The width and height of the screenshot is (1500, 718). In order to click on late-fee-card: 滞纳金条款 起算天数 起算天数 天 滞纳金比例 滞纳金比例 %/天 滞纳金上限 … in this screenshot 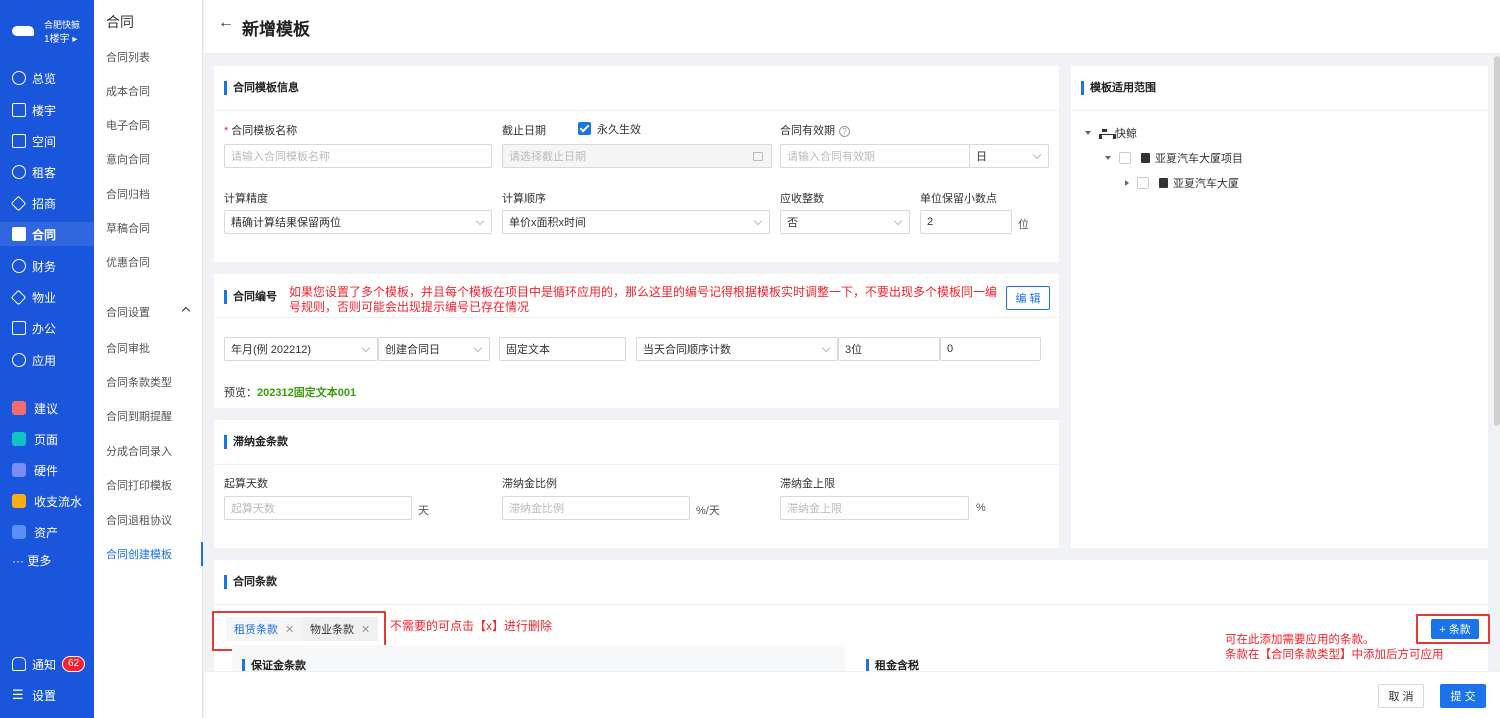, I will do `click(636, 484)`.